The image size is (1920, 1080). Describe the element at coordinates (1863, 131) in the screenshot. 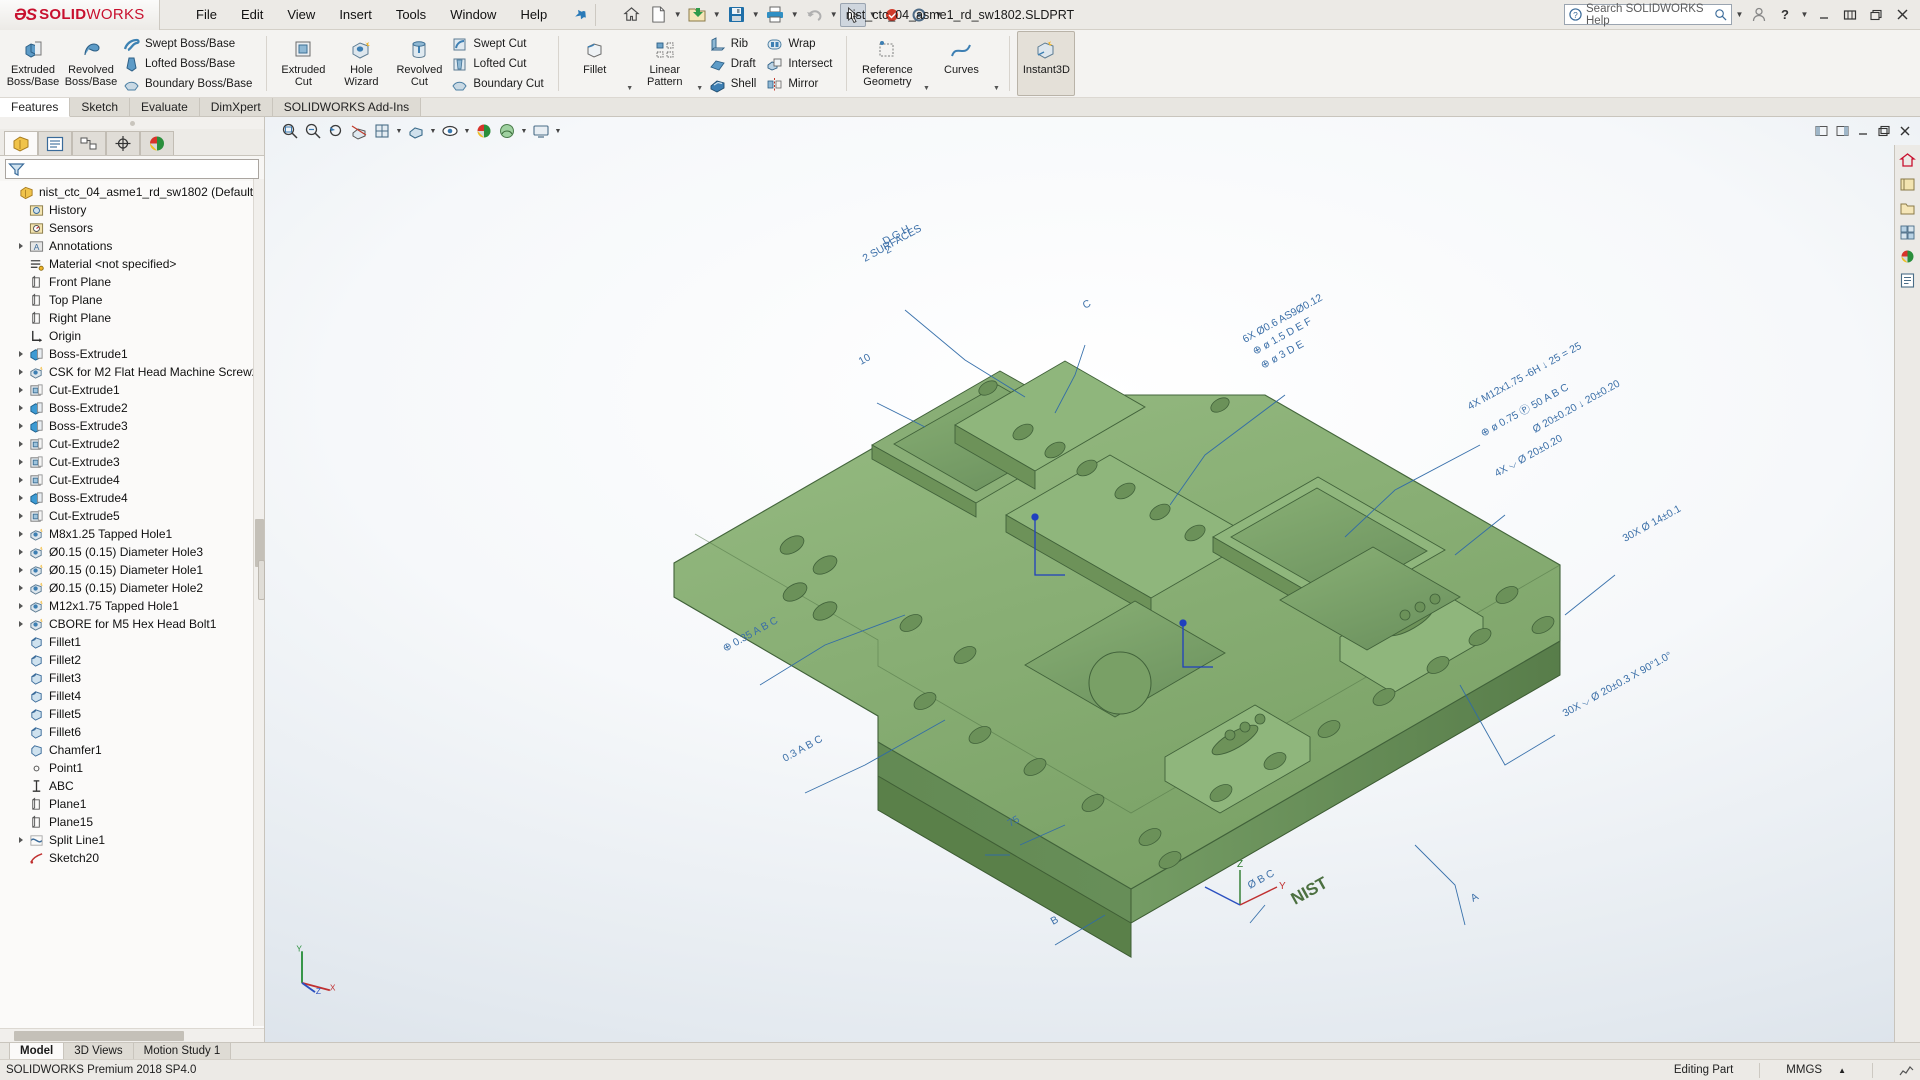

I see `window-minimize-icon` at that location.